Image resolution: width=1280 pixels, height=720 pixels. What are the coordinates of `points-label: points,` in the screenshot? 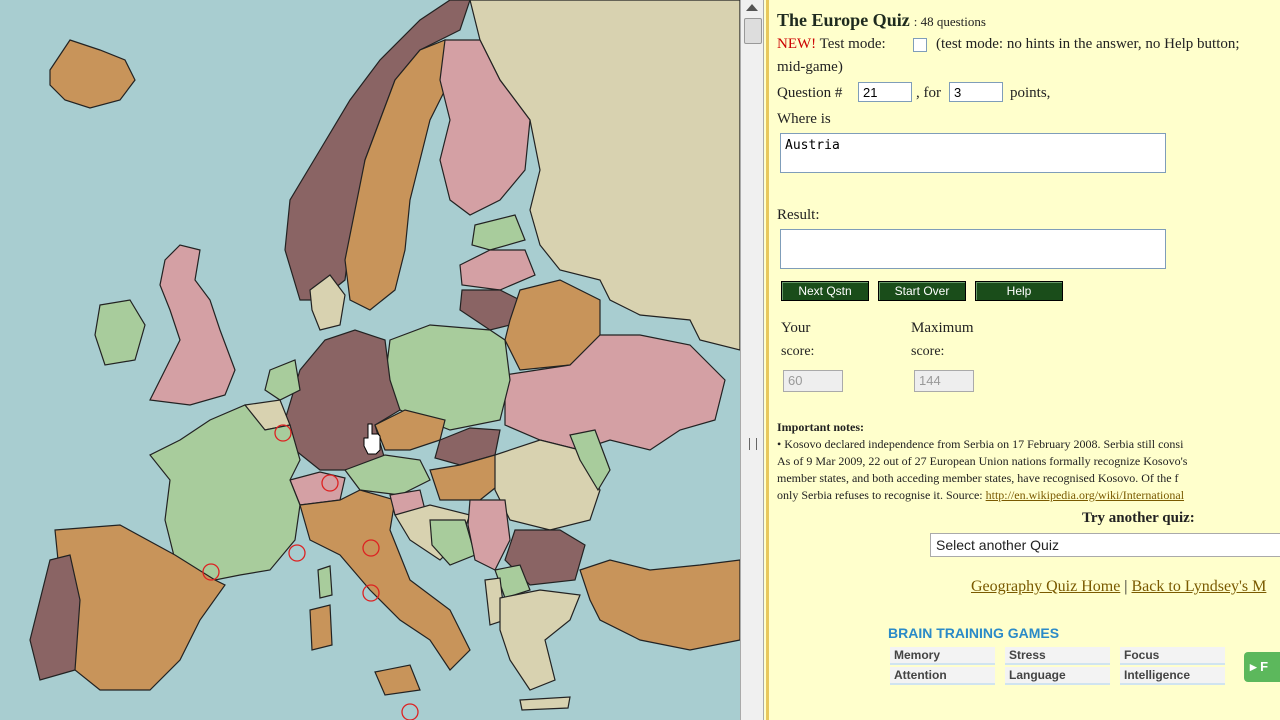 It's located at (1030, 93).